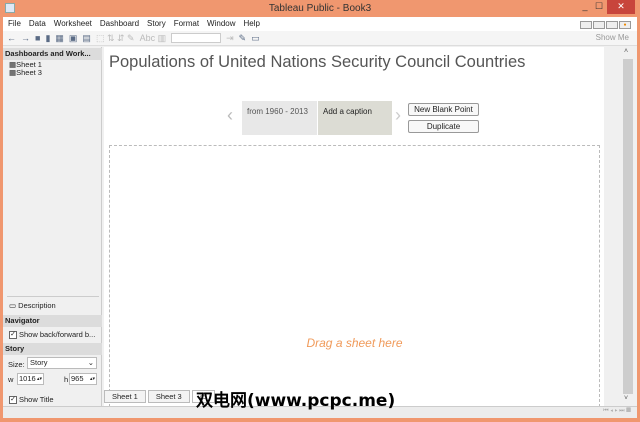  What do you see at coordinates (115, 38) in the screenshot?
I see `swap-icon: ⬚ ⇅ ⇵ ✎` at bounding box center [115, 38].